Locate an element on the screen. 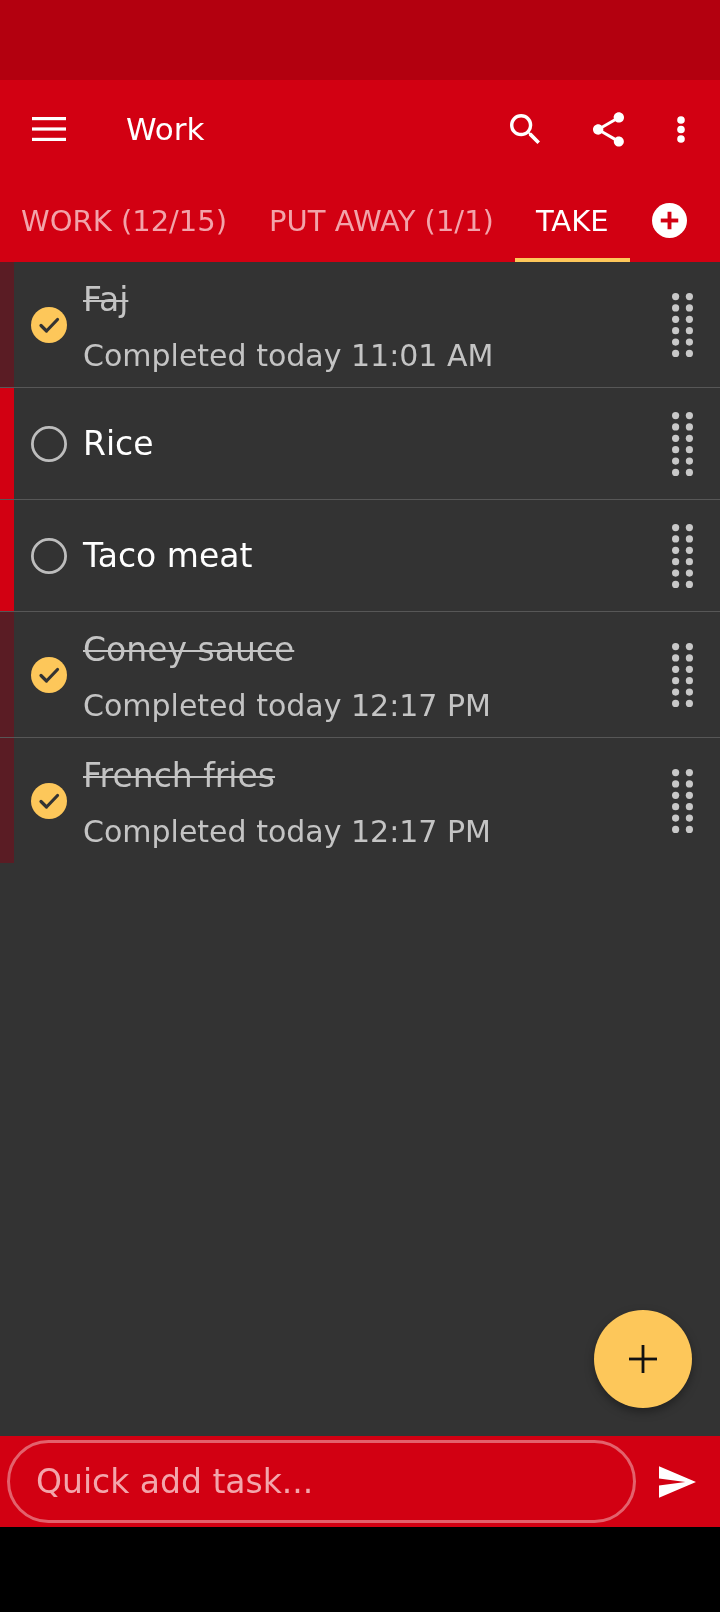 This screenshot has height=1612, width=720. task-title: French fries is located at coordinates (179, 776).